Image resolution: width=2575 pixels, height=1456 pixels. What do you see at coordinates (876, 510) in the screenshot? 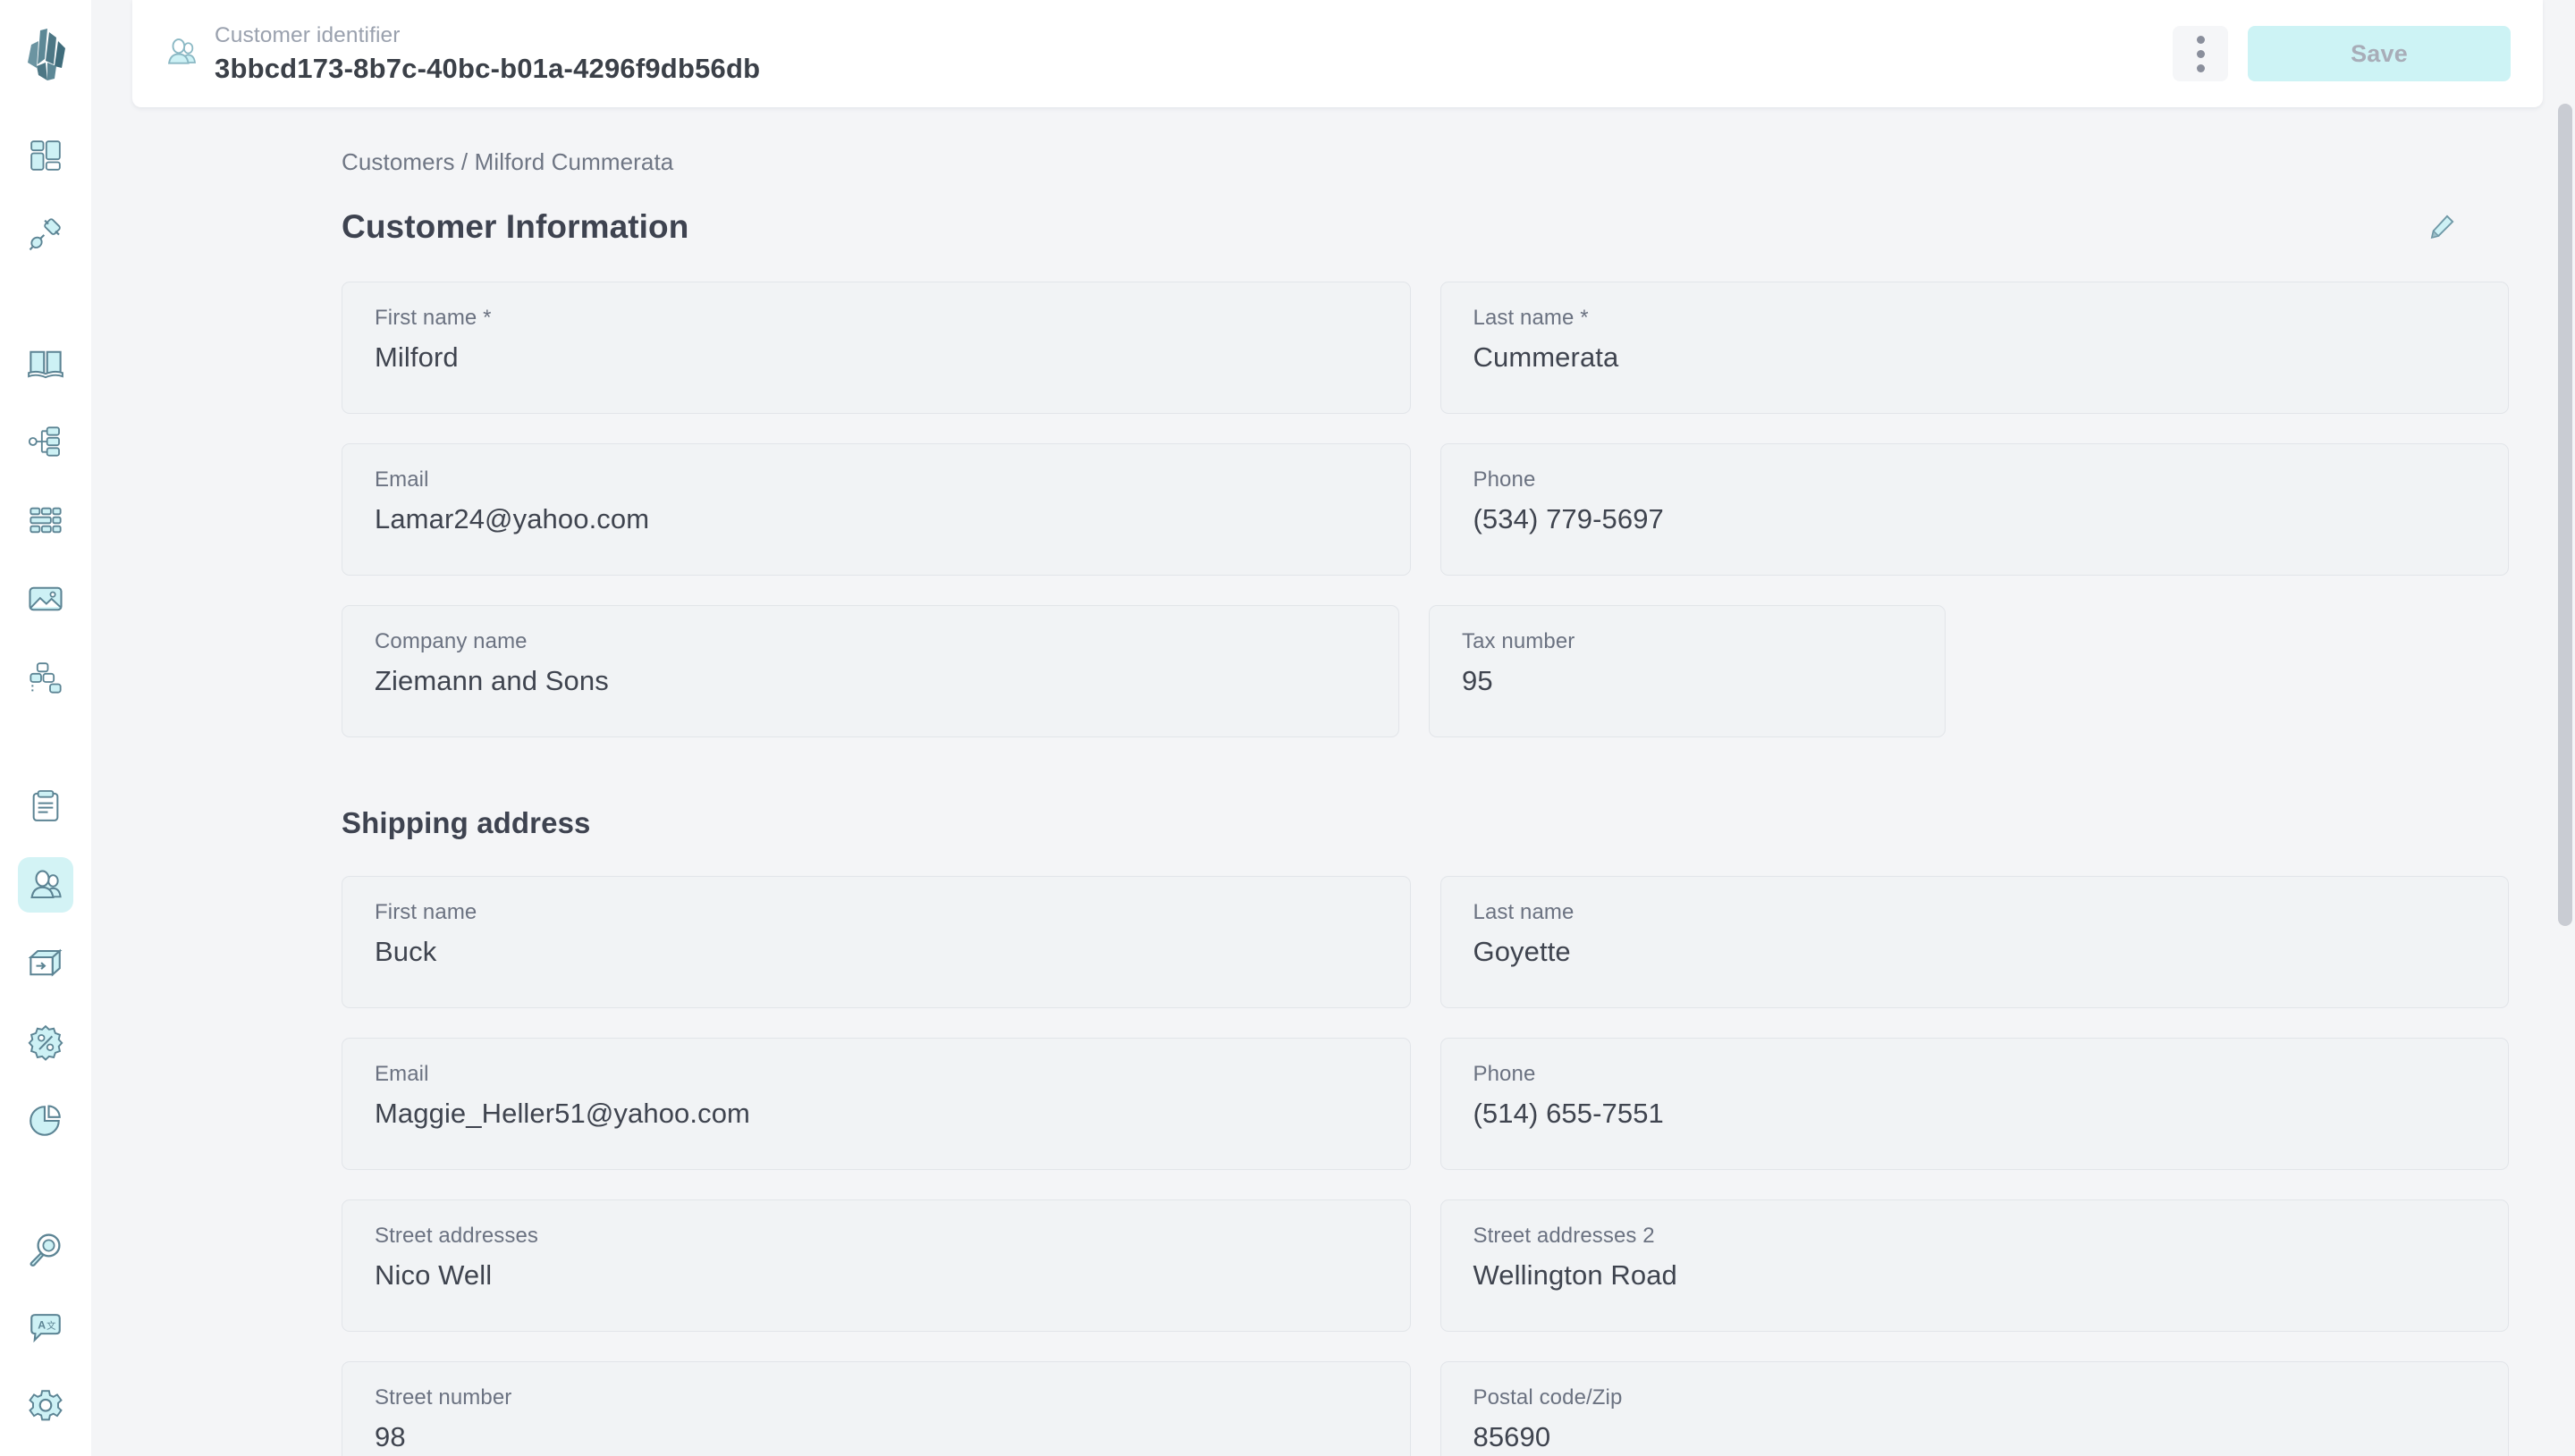
I see `field-email: Email Lamar24@yahoo.com` at bounding box center [876, 510].